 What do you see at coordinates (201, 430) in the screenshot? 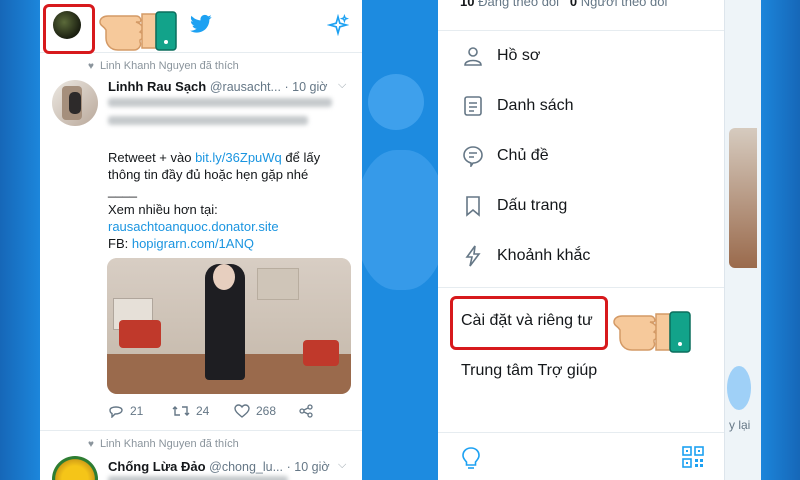
I see `tweet-divider` at bounding box center [201, 430].